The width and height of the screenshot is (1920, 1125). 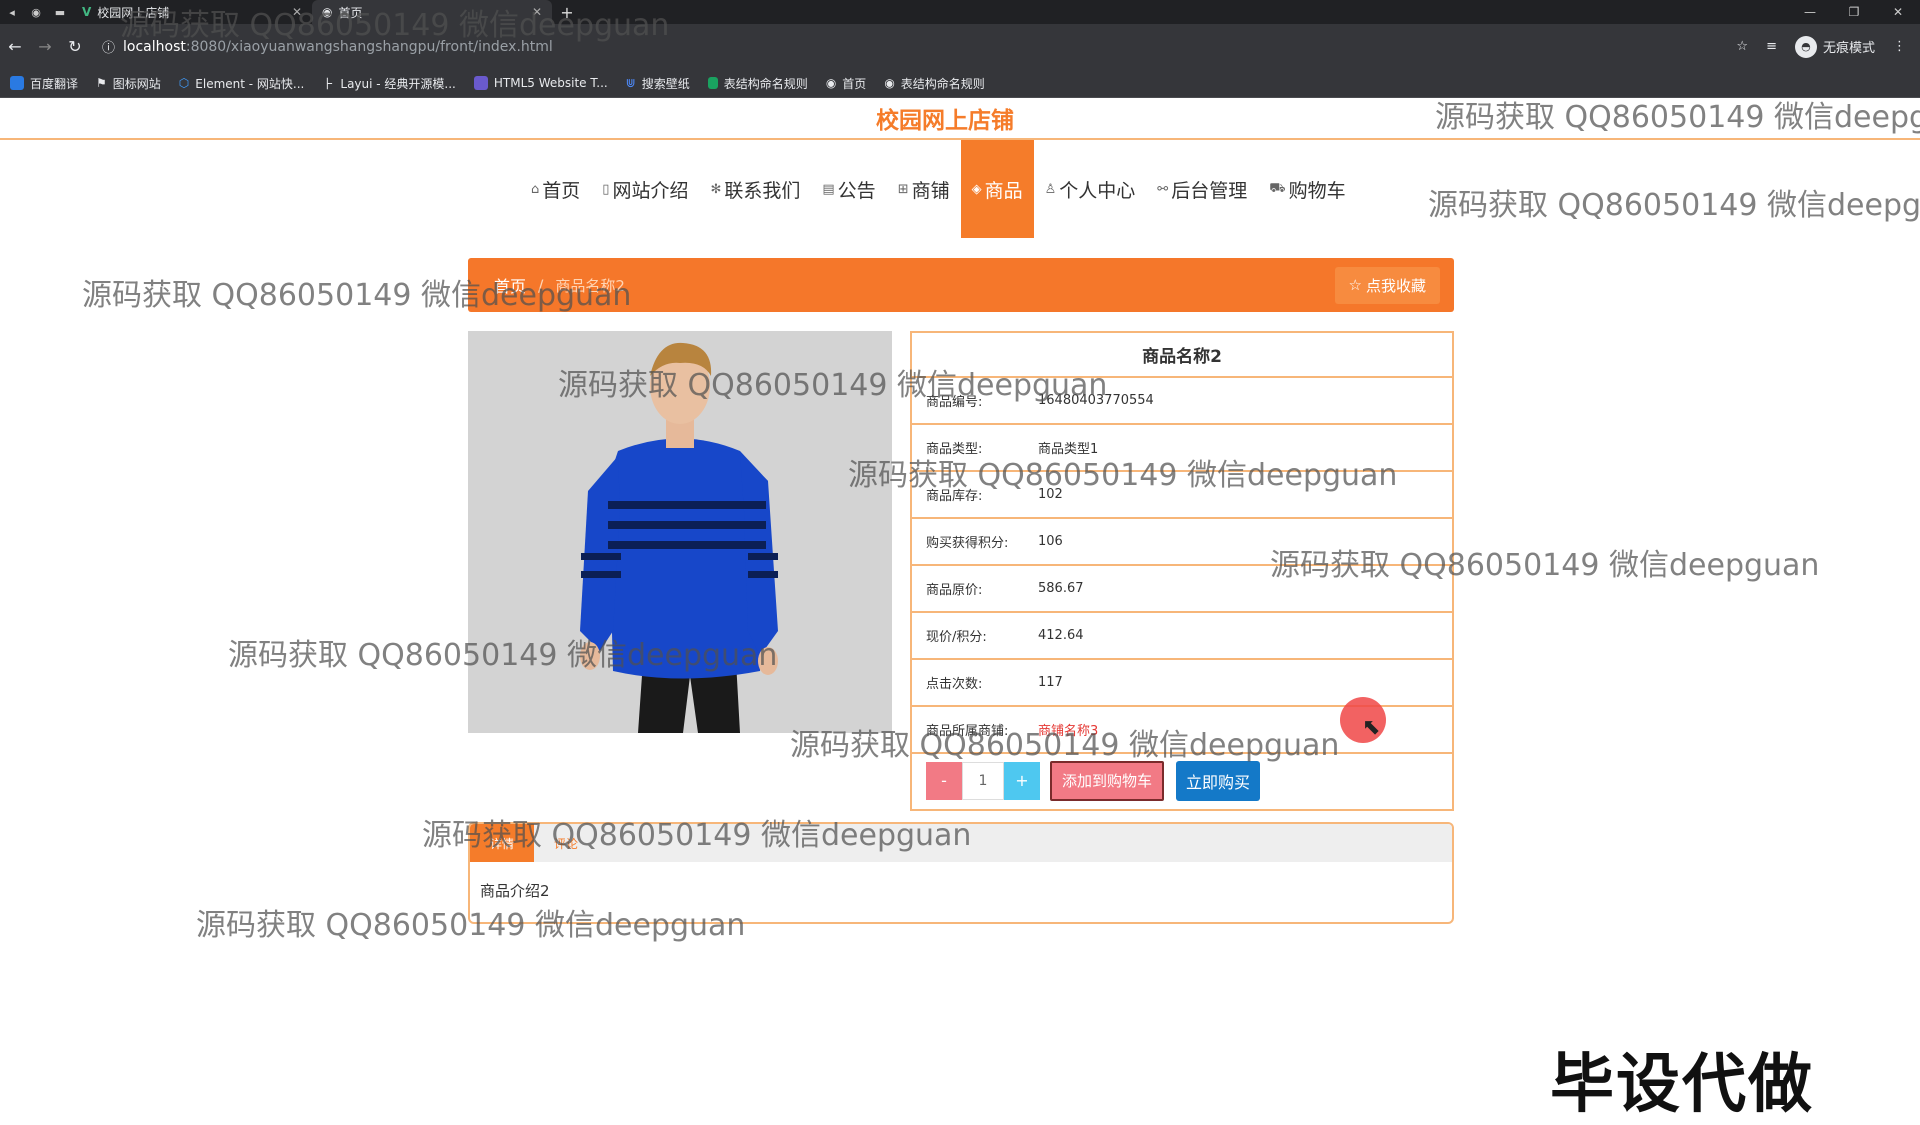 What do you see at coordinates (645, 189) in the screenshot?
I see `nav-item-about: ▯ 网站介绍` at bounding box center [645, 189].